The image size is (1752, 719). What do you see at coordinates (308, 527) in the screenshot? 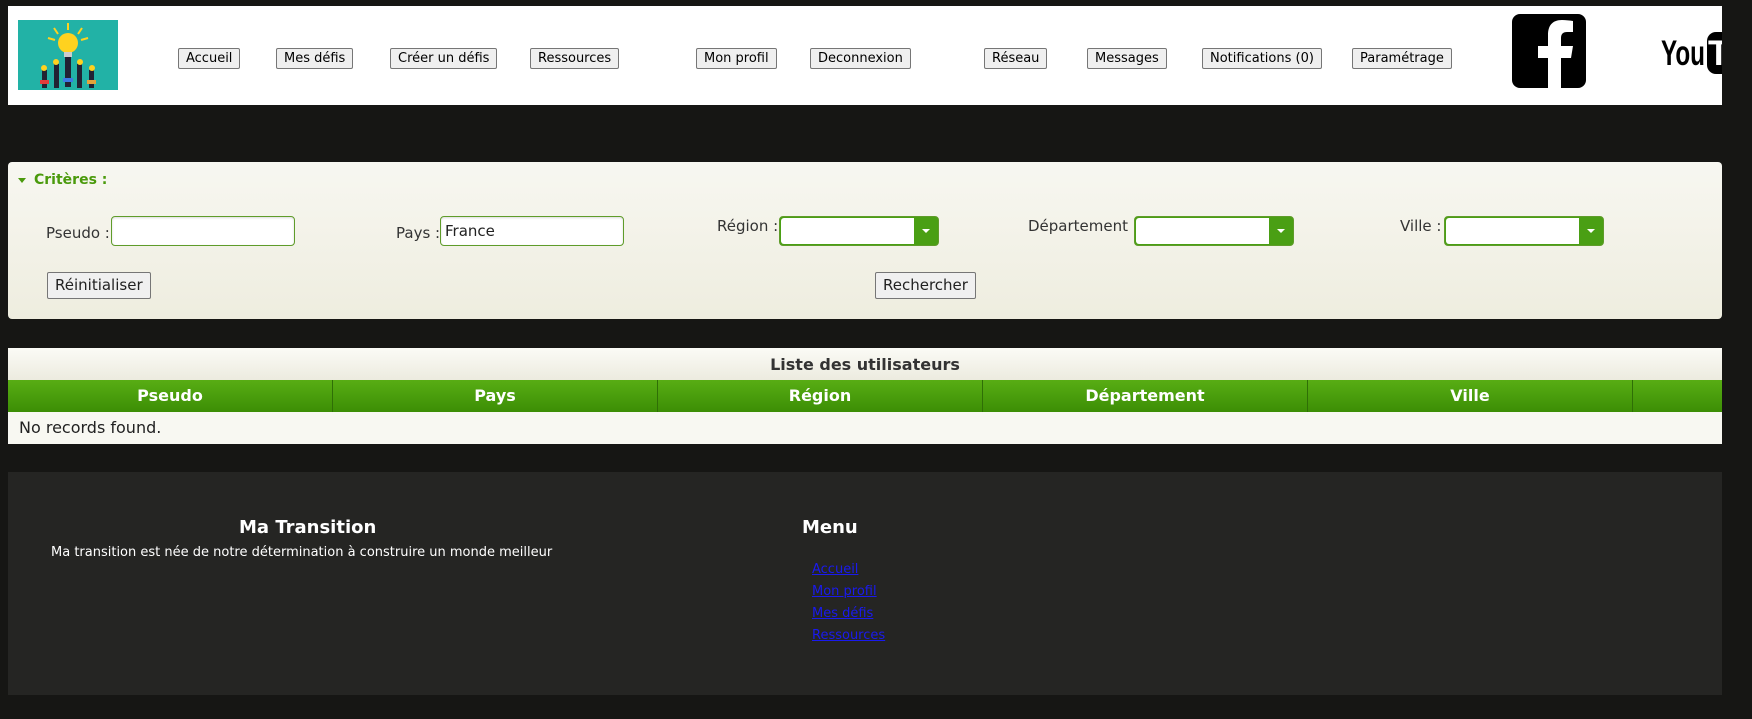
I see `footer-brand-title: Ma Transition` at bounding box center [308, 527].